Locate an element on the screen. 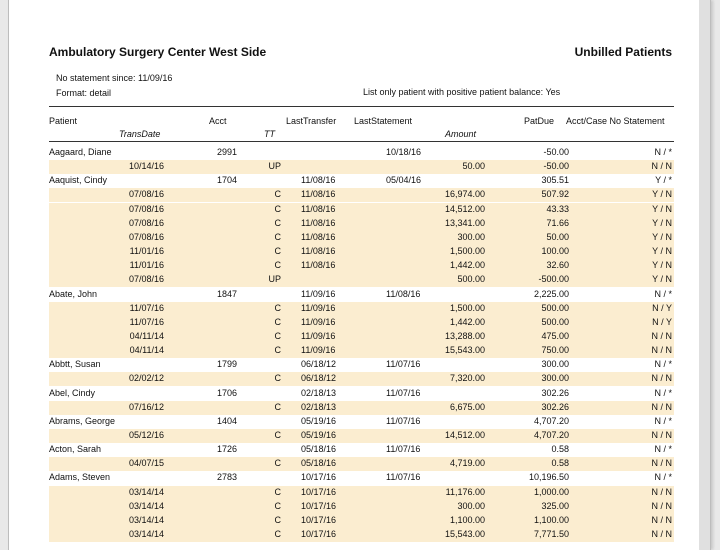  header-top-rule is located at coordinates (361, 106).